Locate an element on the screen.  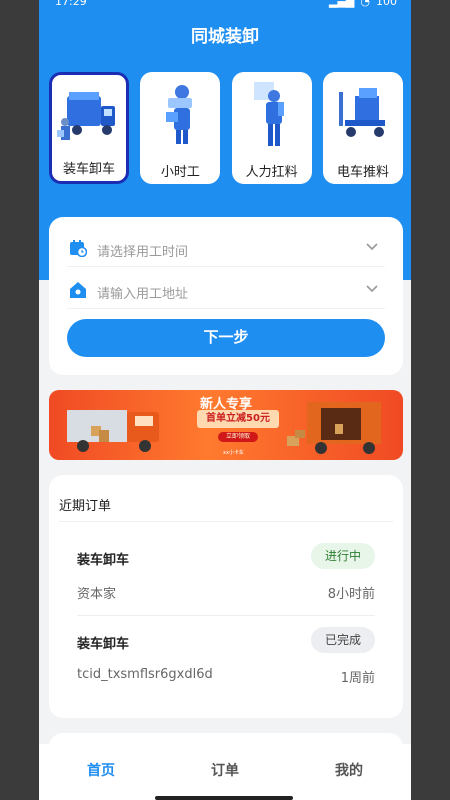
work-time-field: 请选择用工时间 is located at coordinates (226, 248).